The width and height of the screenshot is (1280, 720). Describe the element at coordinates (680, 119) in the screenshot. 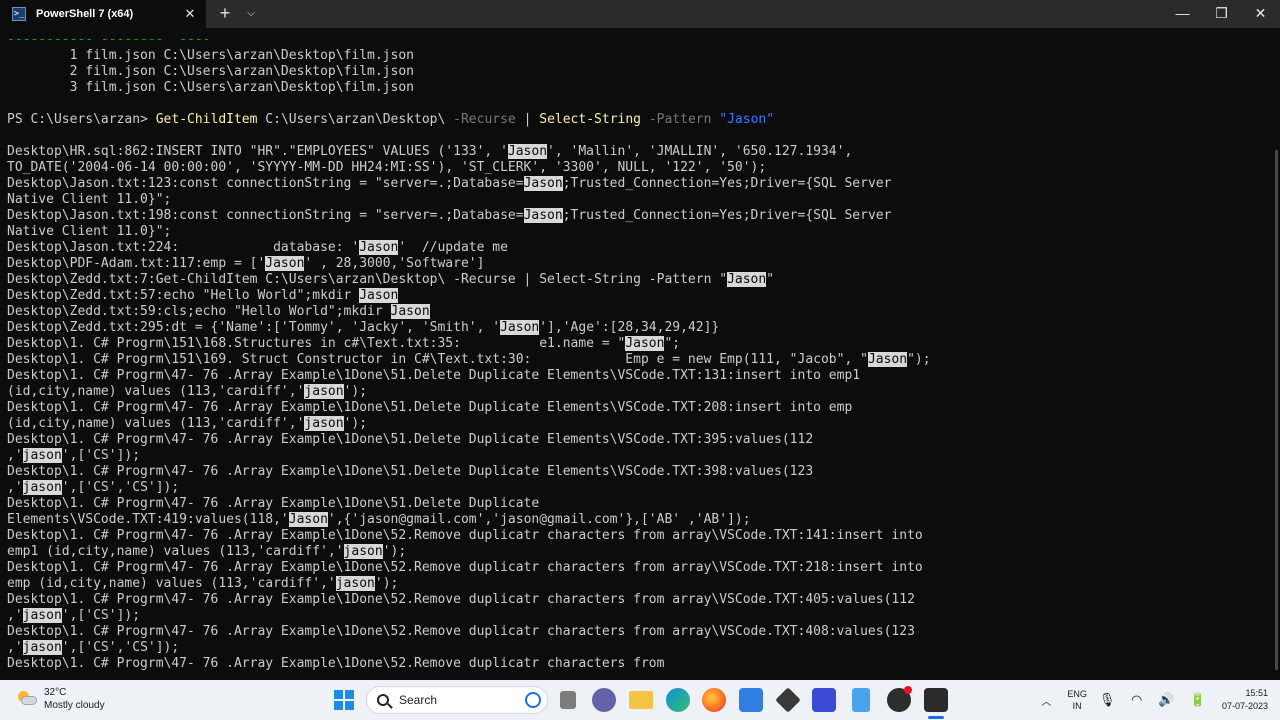

I see `terminal-text: -Pattern` at that location.